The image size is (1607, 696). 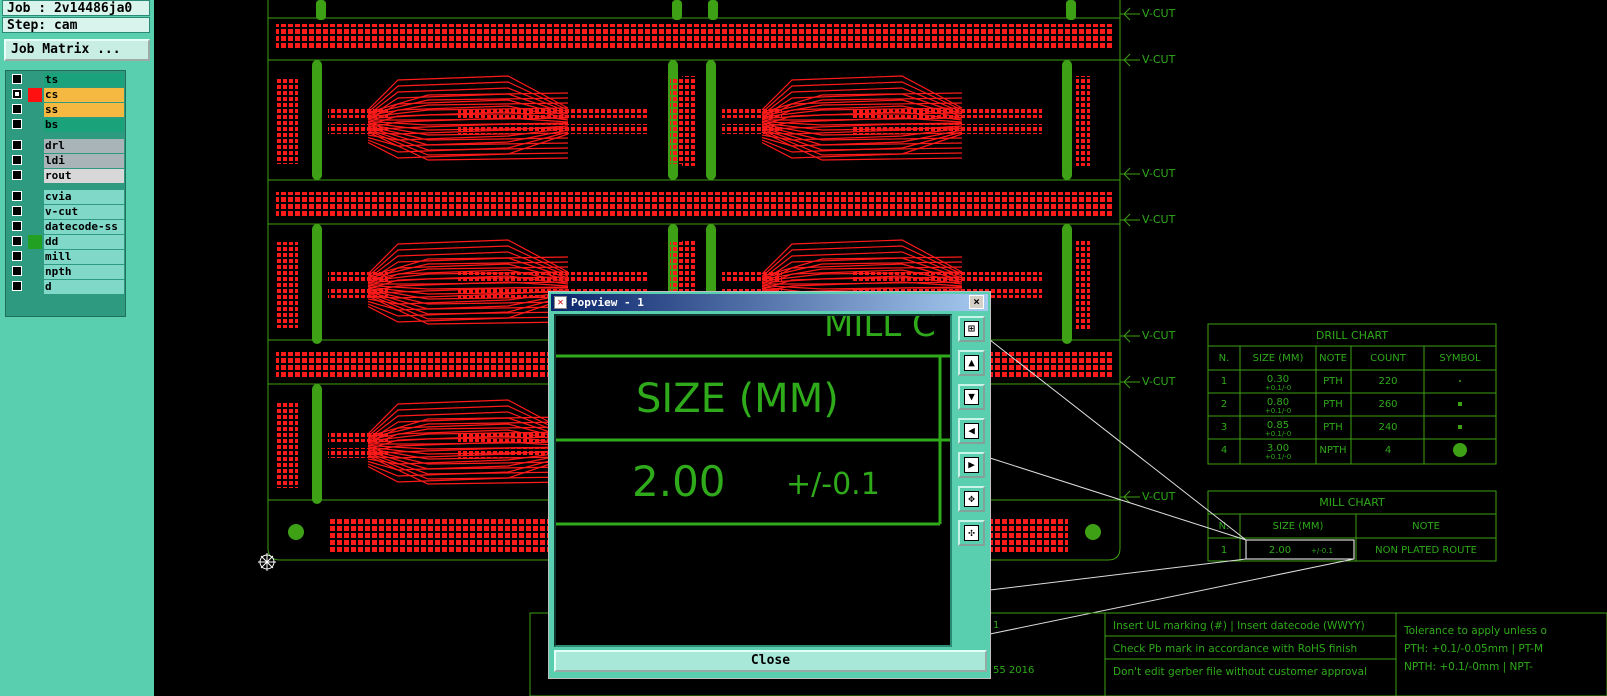 I want to click on view-header: SIZE (MM), so click(x=737, y=399).